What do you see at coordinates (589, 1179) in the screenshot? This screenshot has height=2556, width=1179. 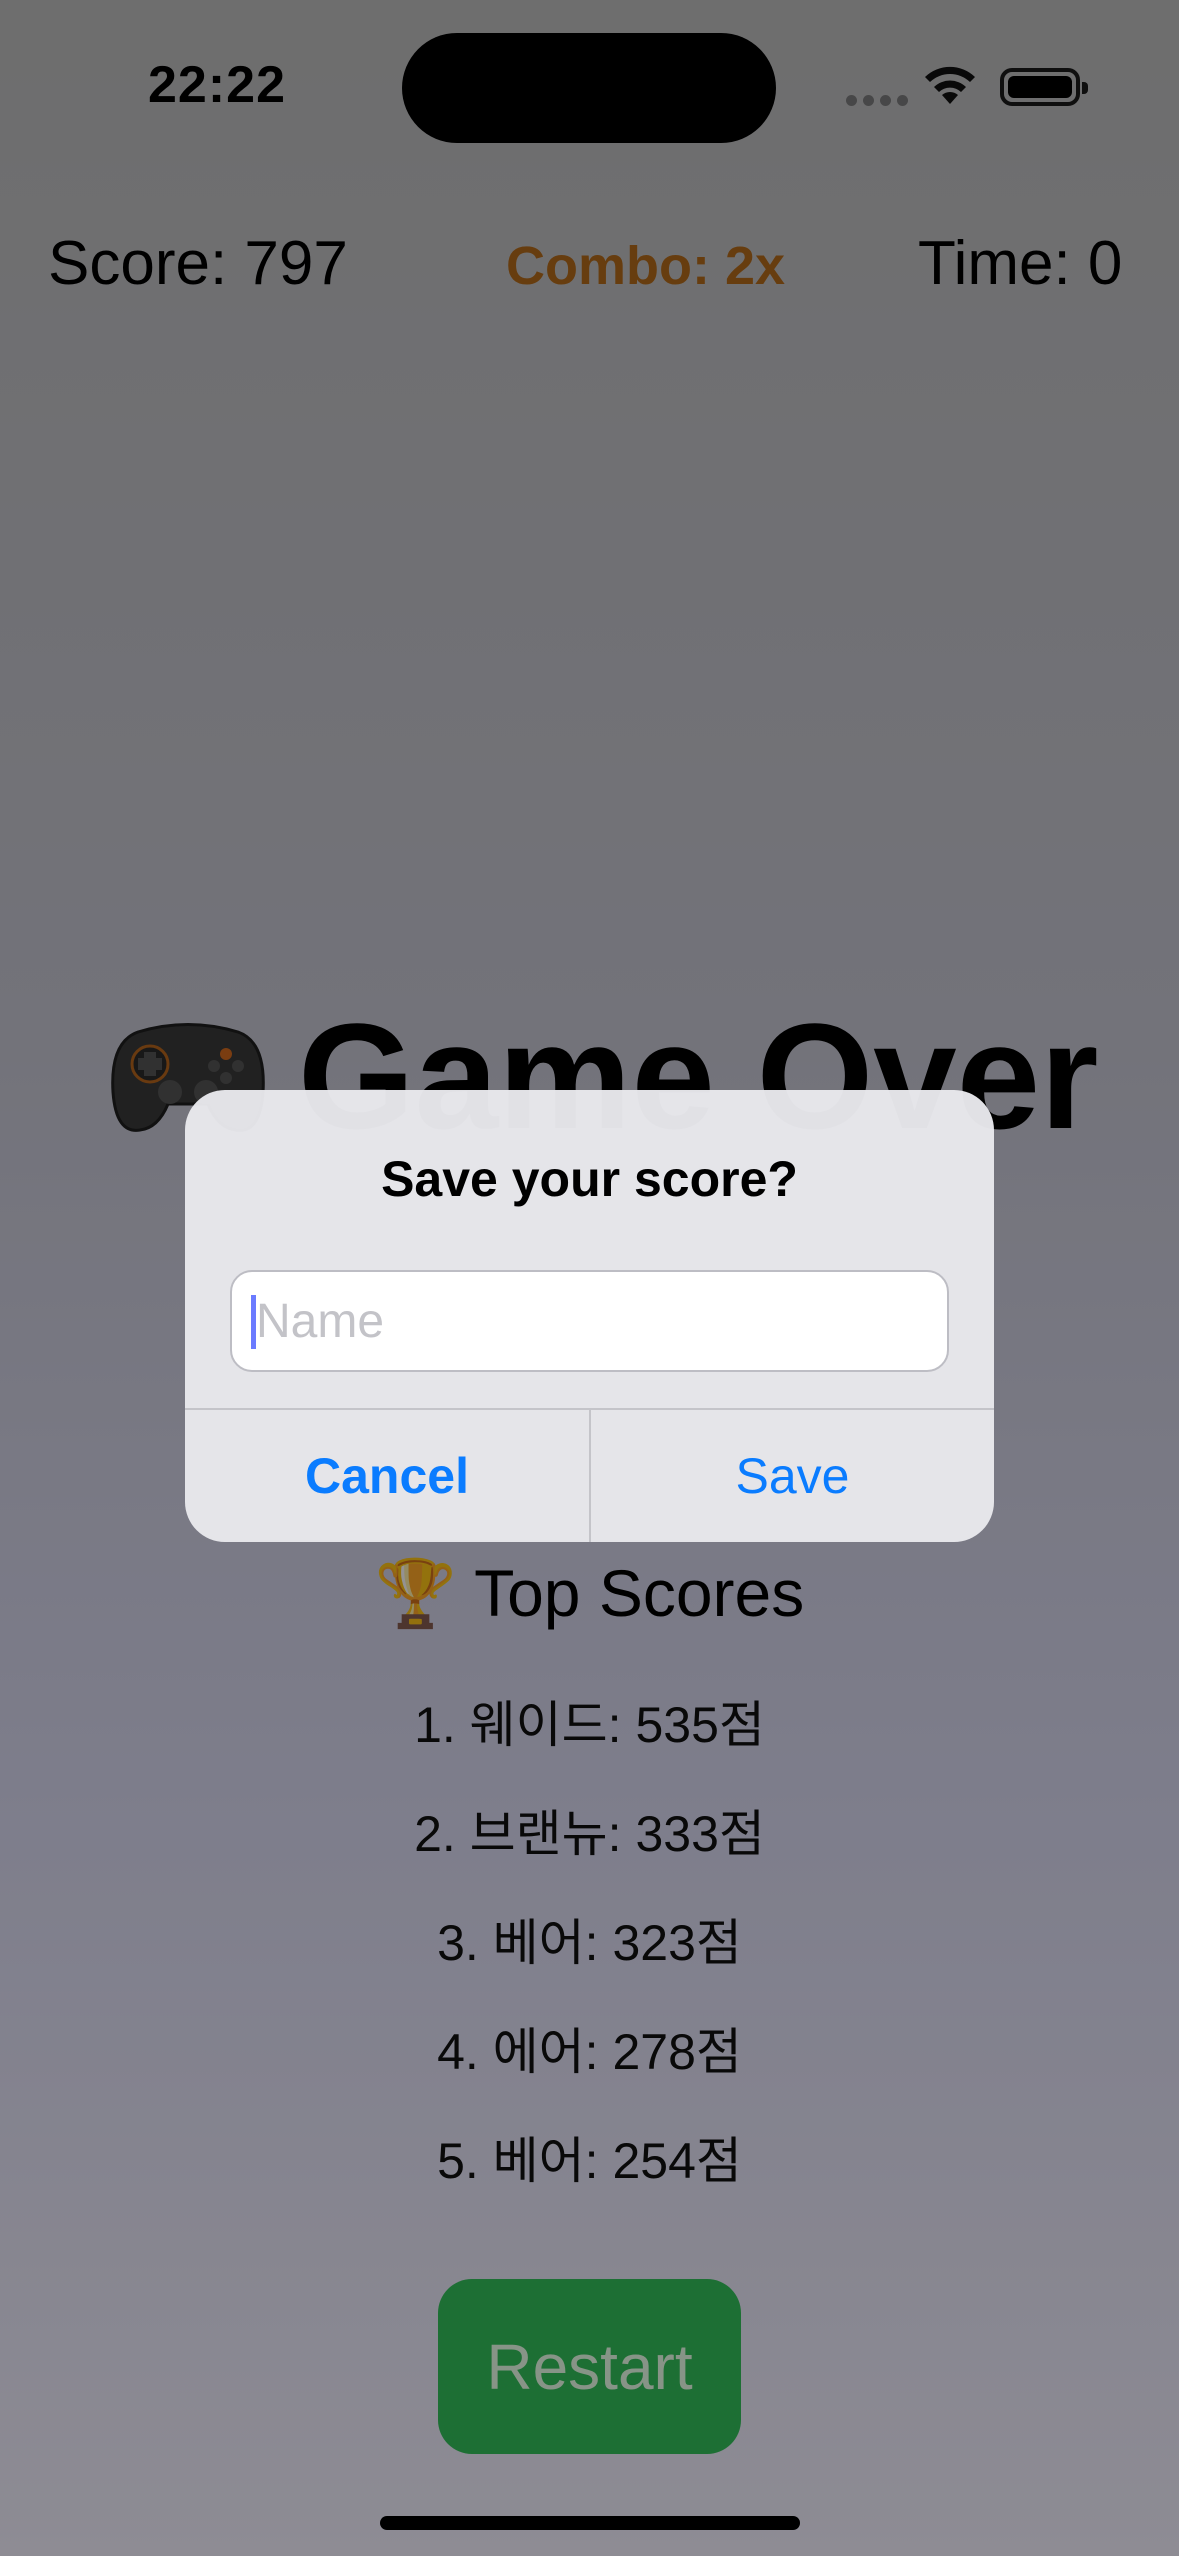 I see `alert-title: Save your score?` at bounding box center [589, 1179].